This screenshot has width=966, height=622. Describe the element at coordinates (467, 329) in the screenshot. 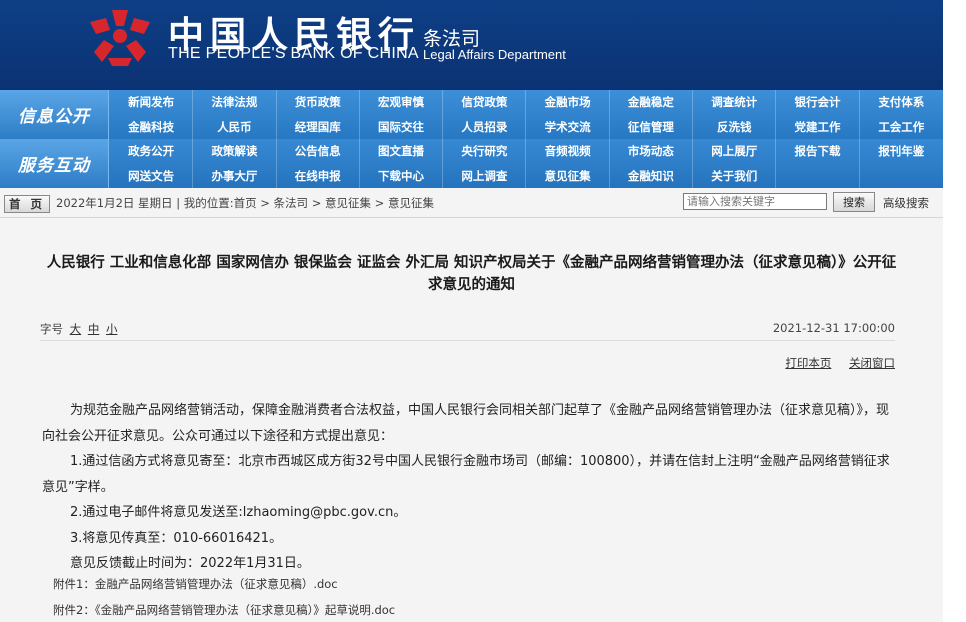

I see `article-meta: 字号 大 中 小 2021-12-31 17:00:00` at that location.